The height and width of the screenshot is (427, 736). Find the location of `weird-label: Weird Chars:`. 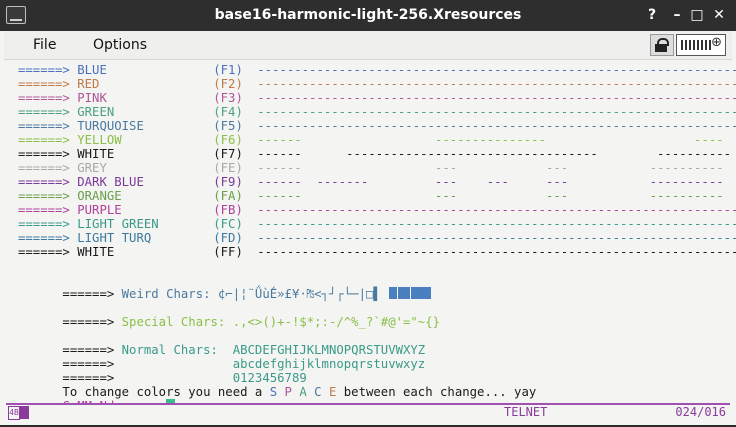

weird-label: Weird Chars: is located at coordinates (166, 294).